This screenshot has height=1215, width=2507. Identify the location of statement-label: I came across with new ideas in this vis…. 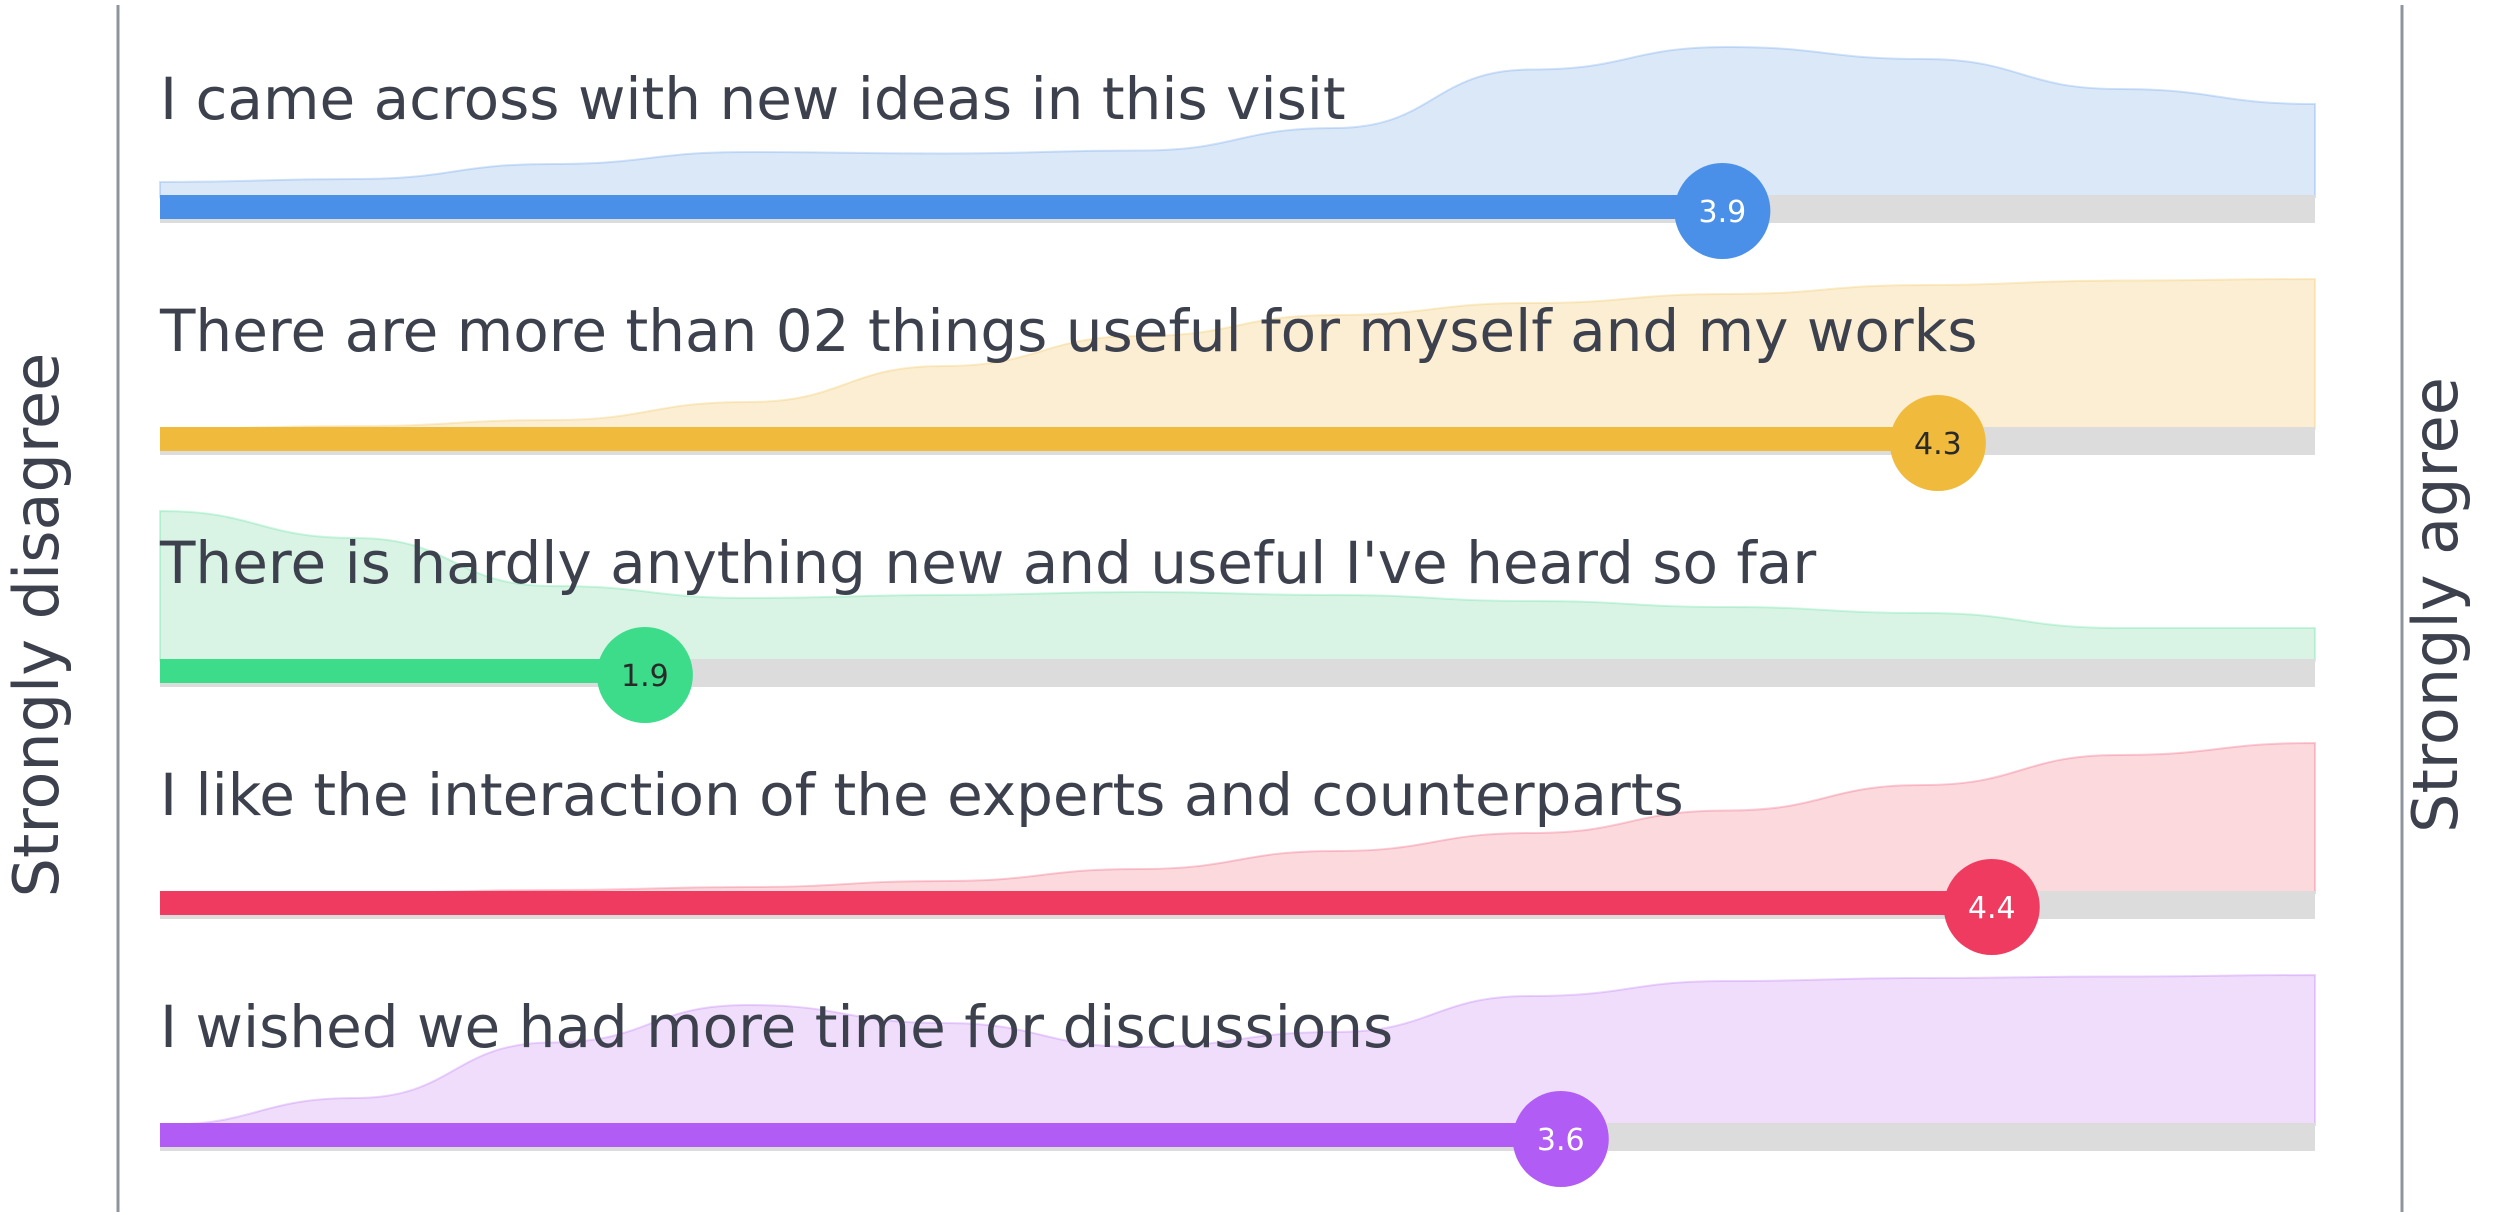
(753, 99).